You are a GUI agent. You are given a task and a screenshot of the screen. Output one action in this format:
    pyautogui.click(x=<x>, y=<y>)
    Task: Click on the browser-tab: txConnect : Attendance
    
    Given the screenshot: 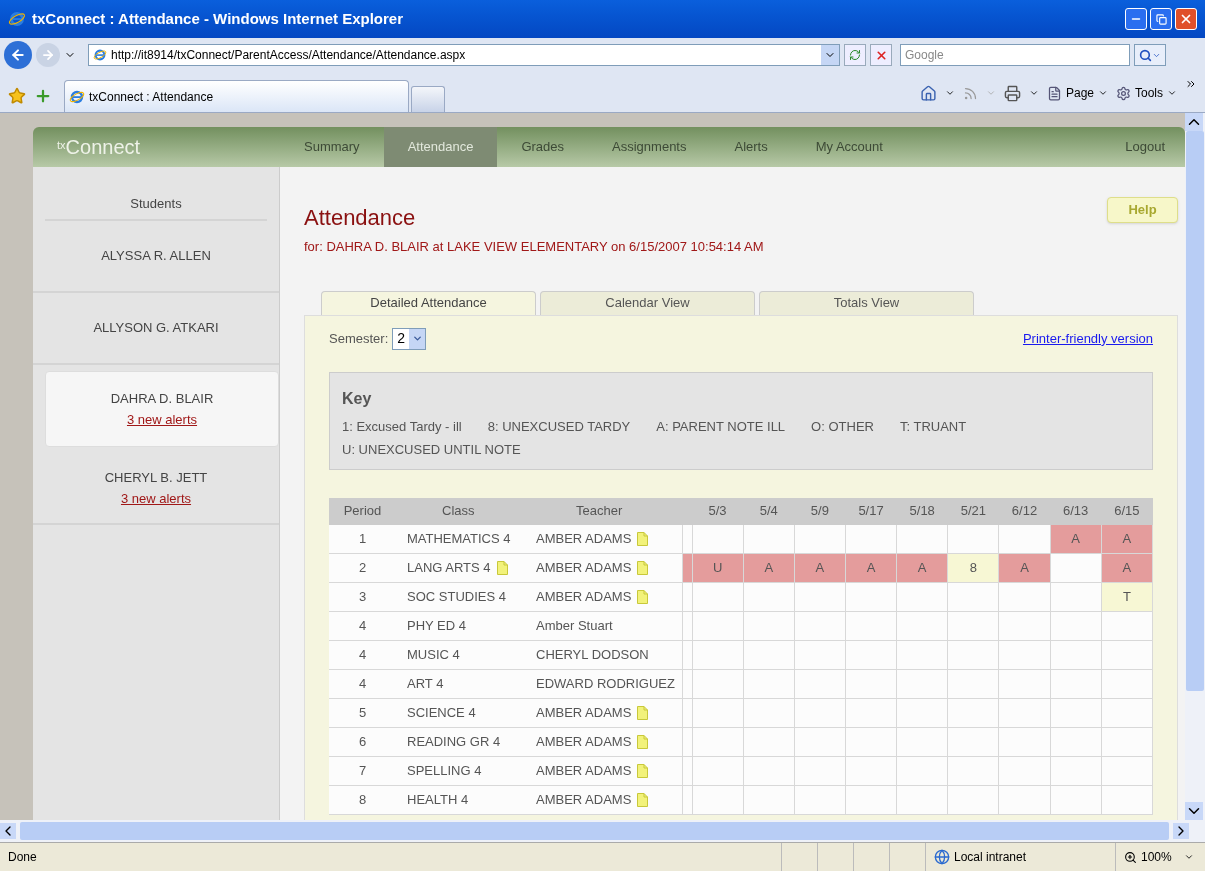 What is the action you would take?
    pyautogui.click(x=236, y=96)
    